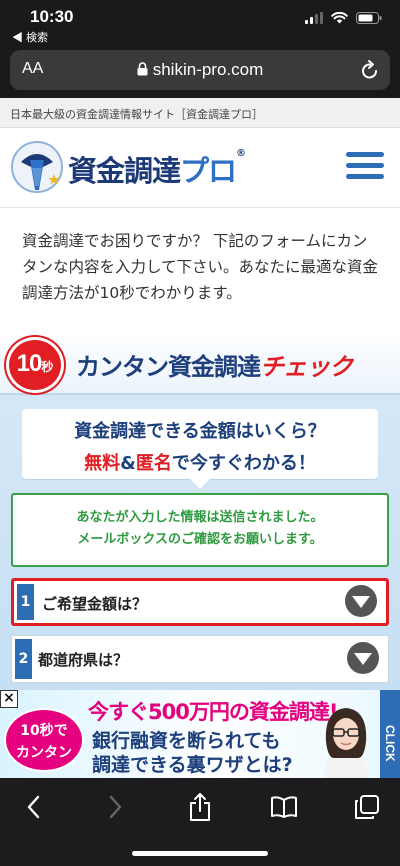  I want to click on url-text: shikin-pro.com, so click(208, 69).